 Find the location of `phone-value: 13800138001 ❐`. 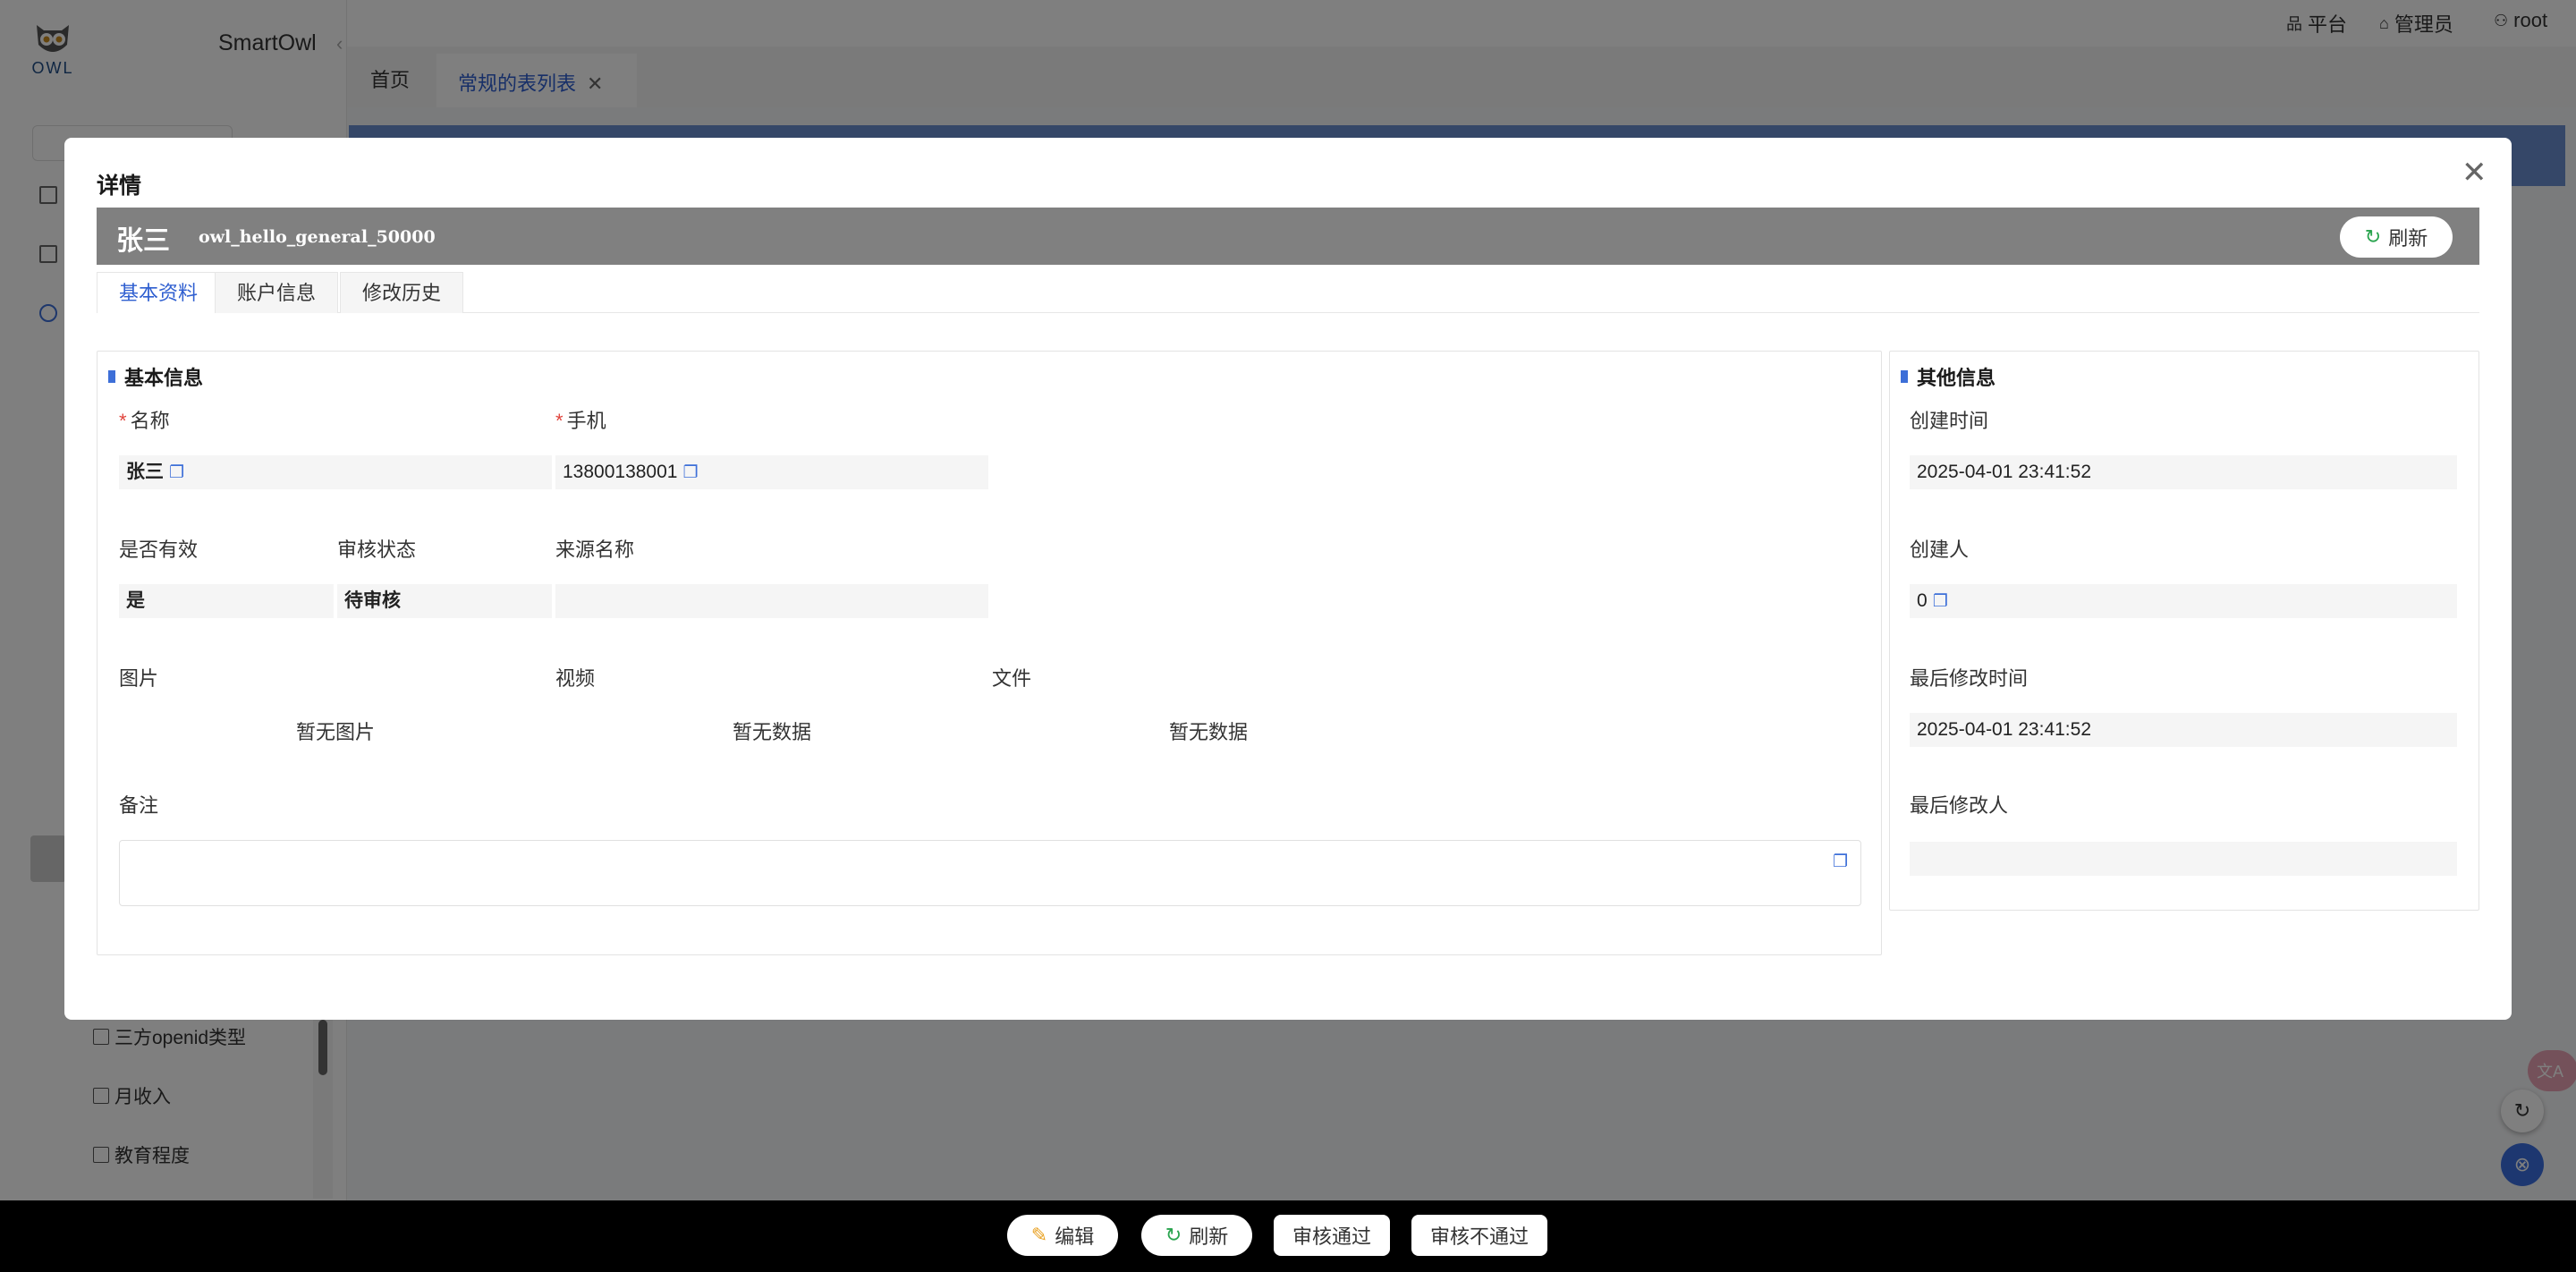

phone-value: 13800138001 ❐ is located at coordinates (771, 472).